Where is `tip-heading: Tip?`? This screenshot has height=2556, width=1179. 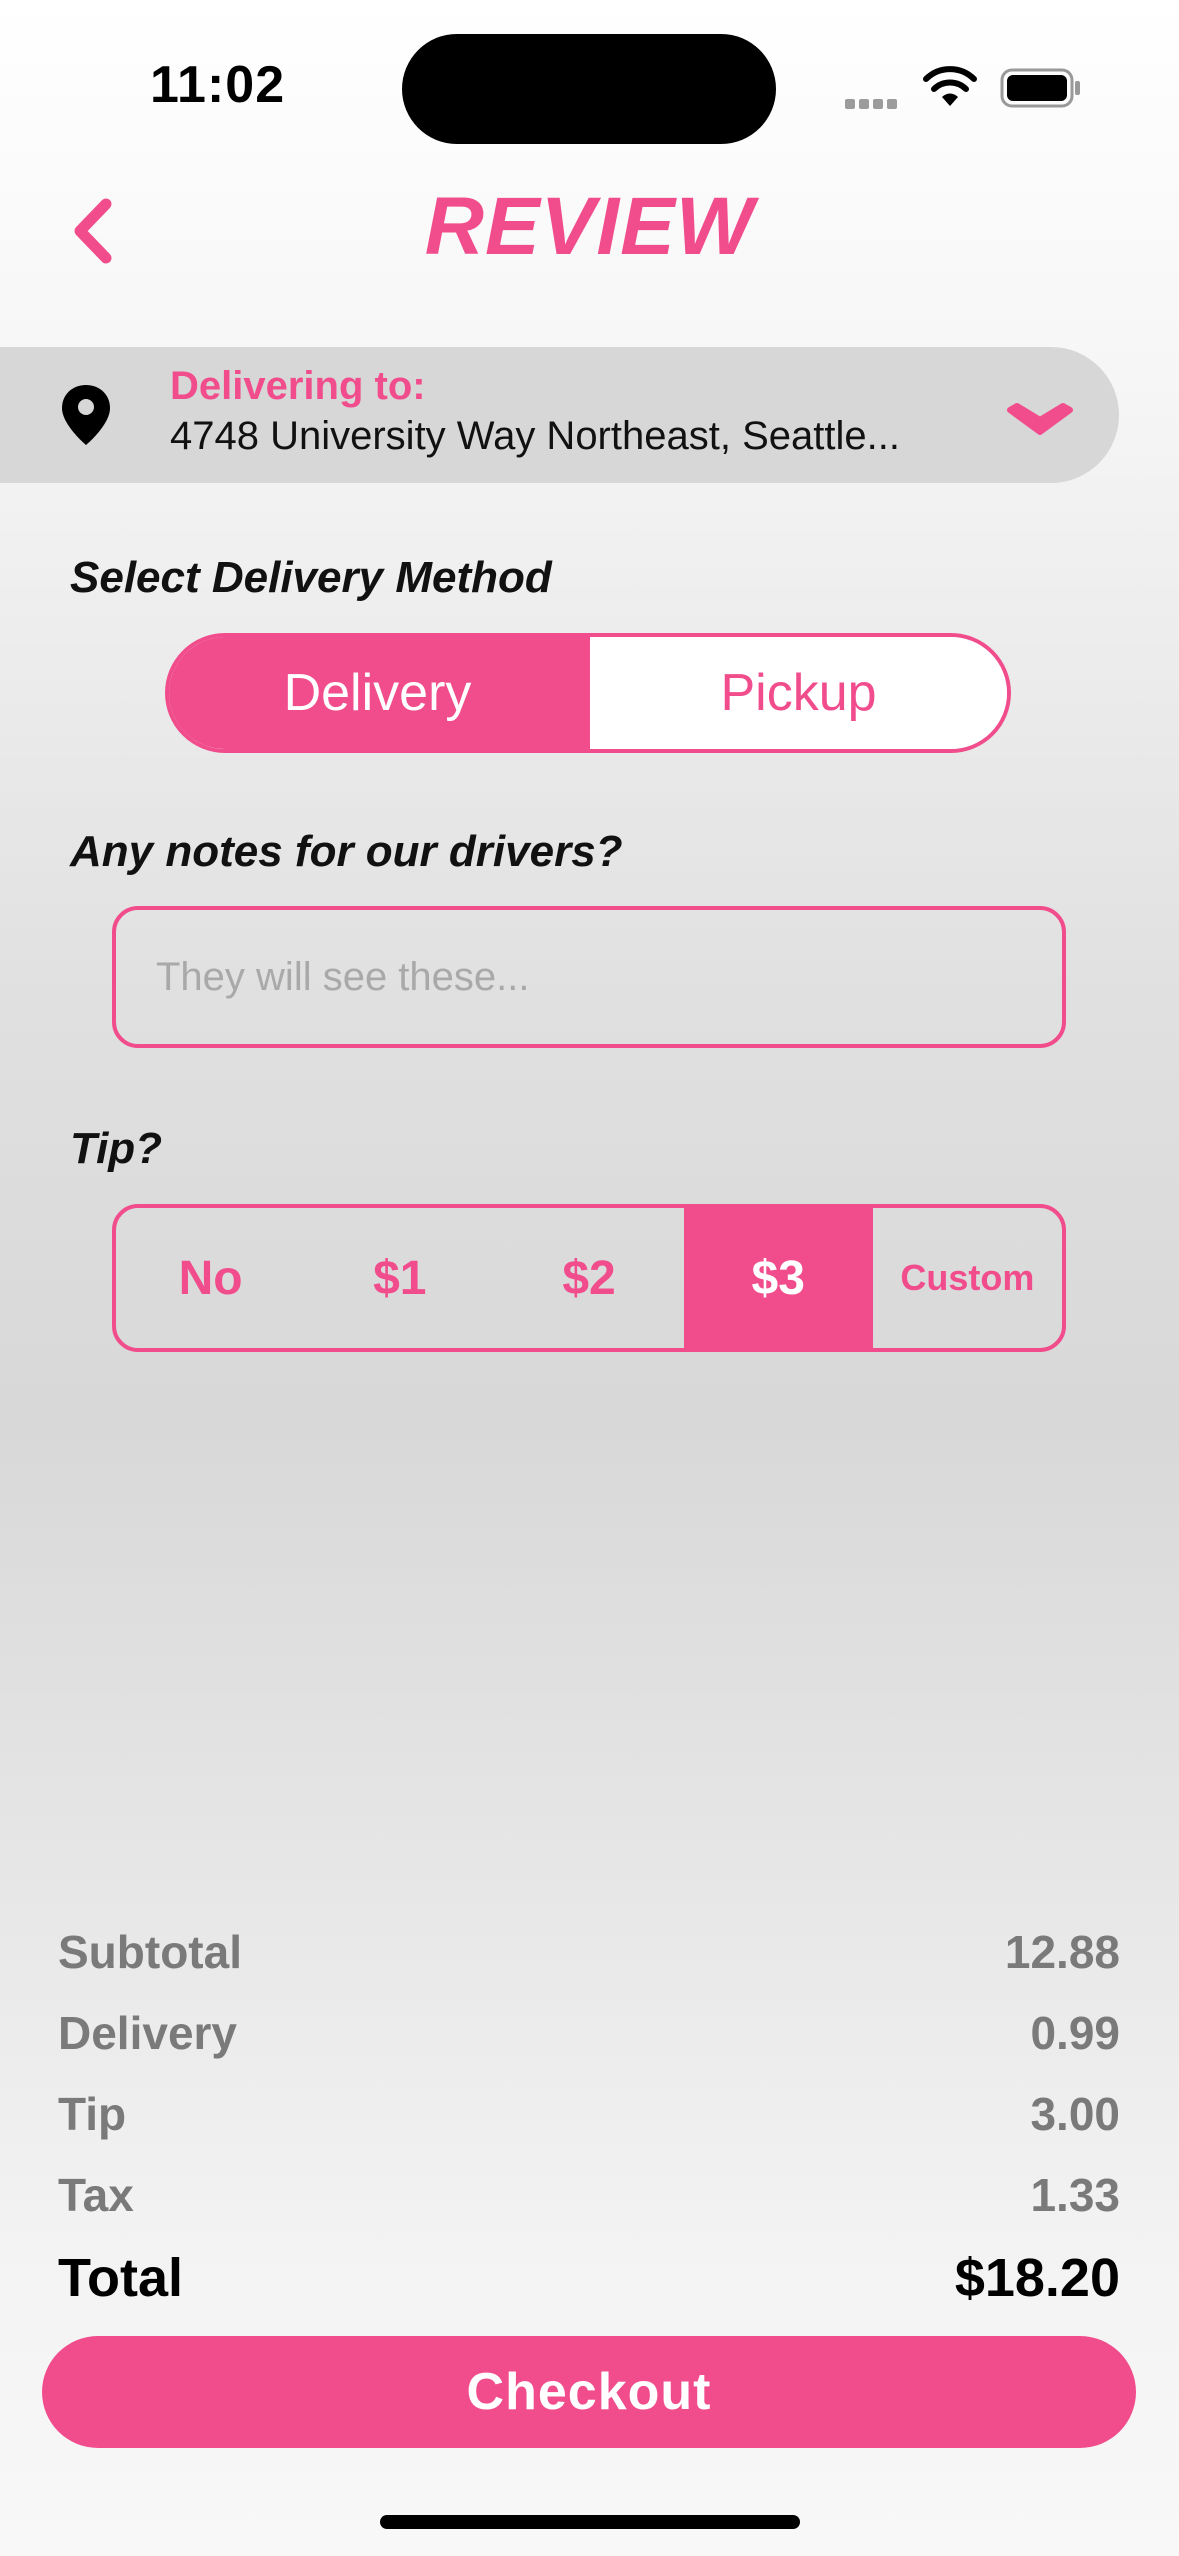
tip-heading: Tip? is located at coordinates (116, 1148).